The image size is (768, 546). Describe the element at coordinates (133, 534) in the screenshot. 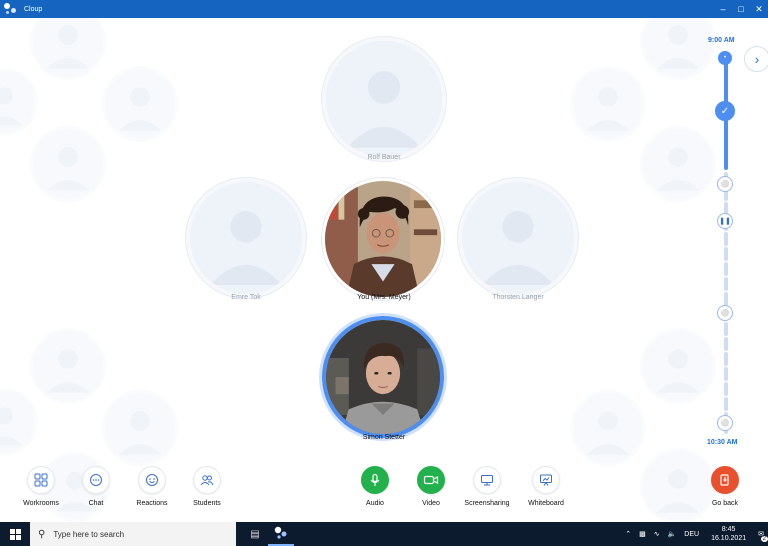

I see `taskbar-search-input: ⚲ Type here to search` at that location.